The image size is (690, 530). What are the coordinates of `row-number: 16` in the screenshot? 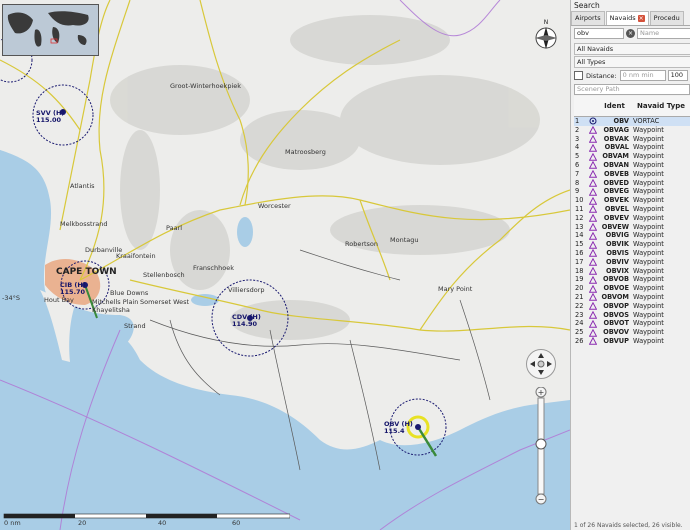 It's located at (579, 252).